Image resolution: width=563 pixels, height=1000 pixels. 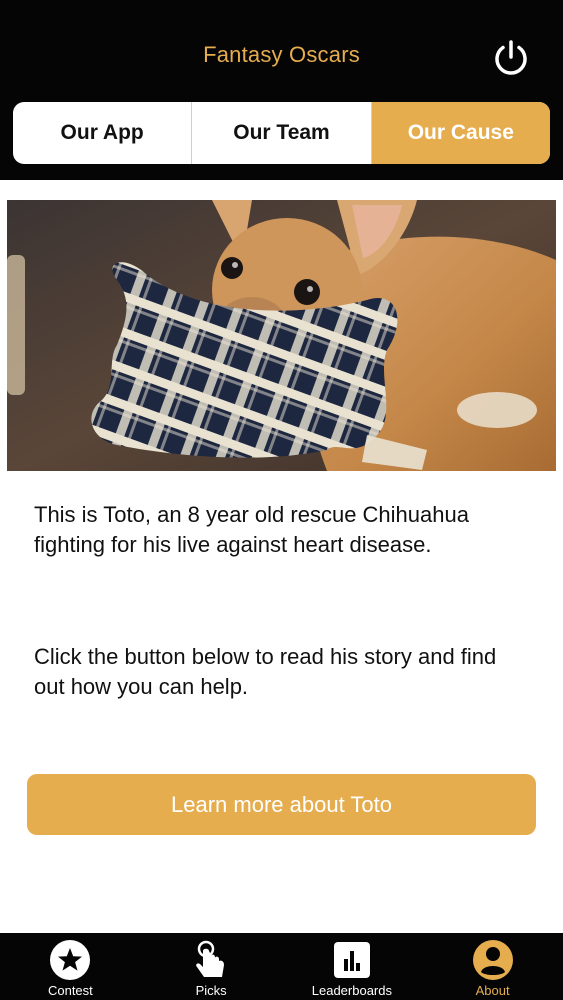 I want to click on user-icon, so click(x=492, y=960).